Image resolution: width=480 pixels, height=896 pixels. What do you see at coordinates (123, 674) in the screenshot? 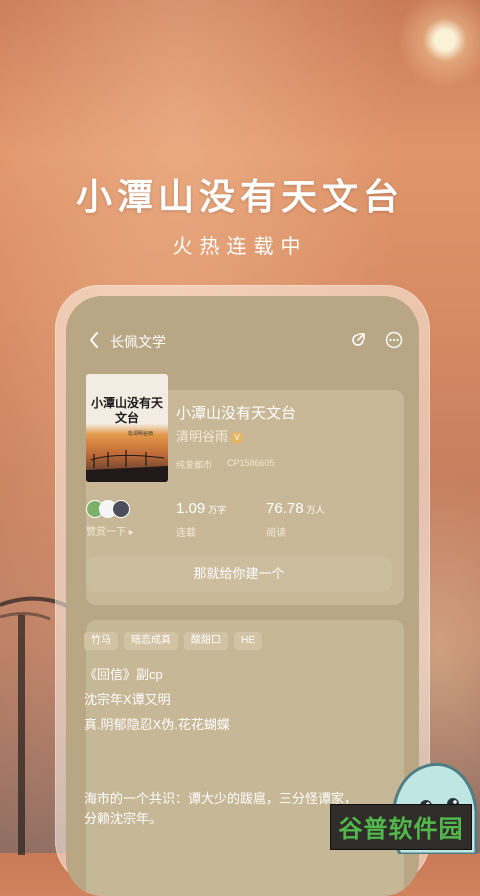
I see `description-line: 《回信》副cp` at bounding box center [123, 674].